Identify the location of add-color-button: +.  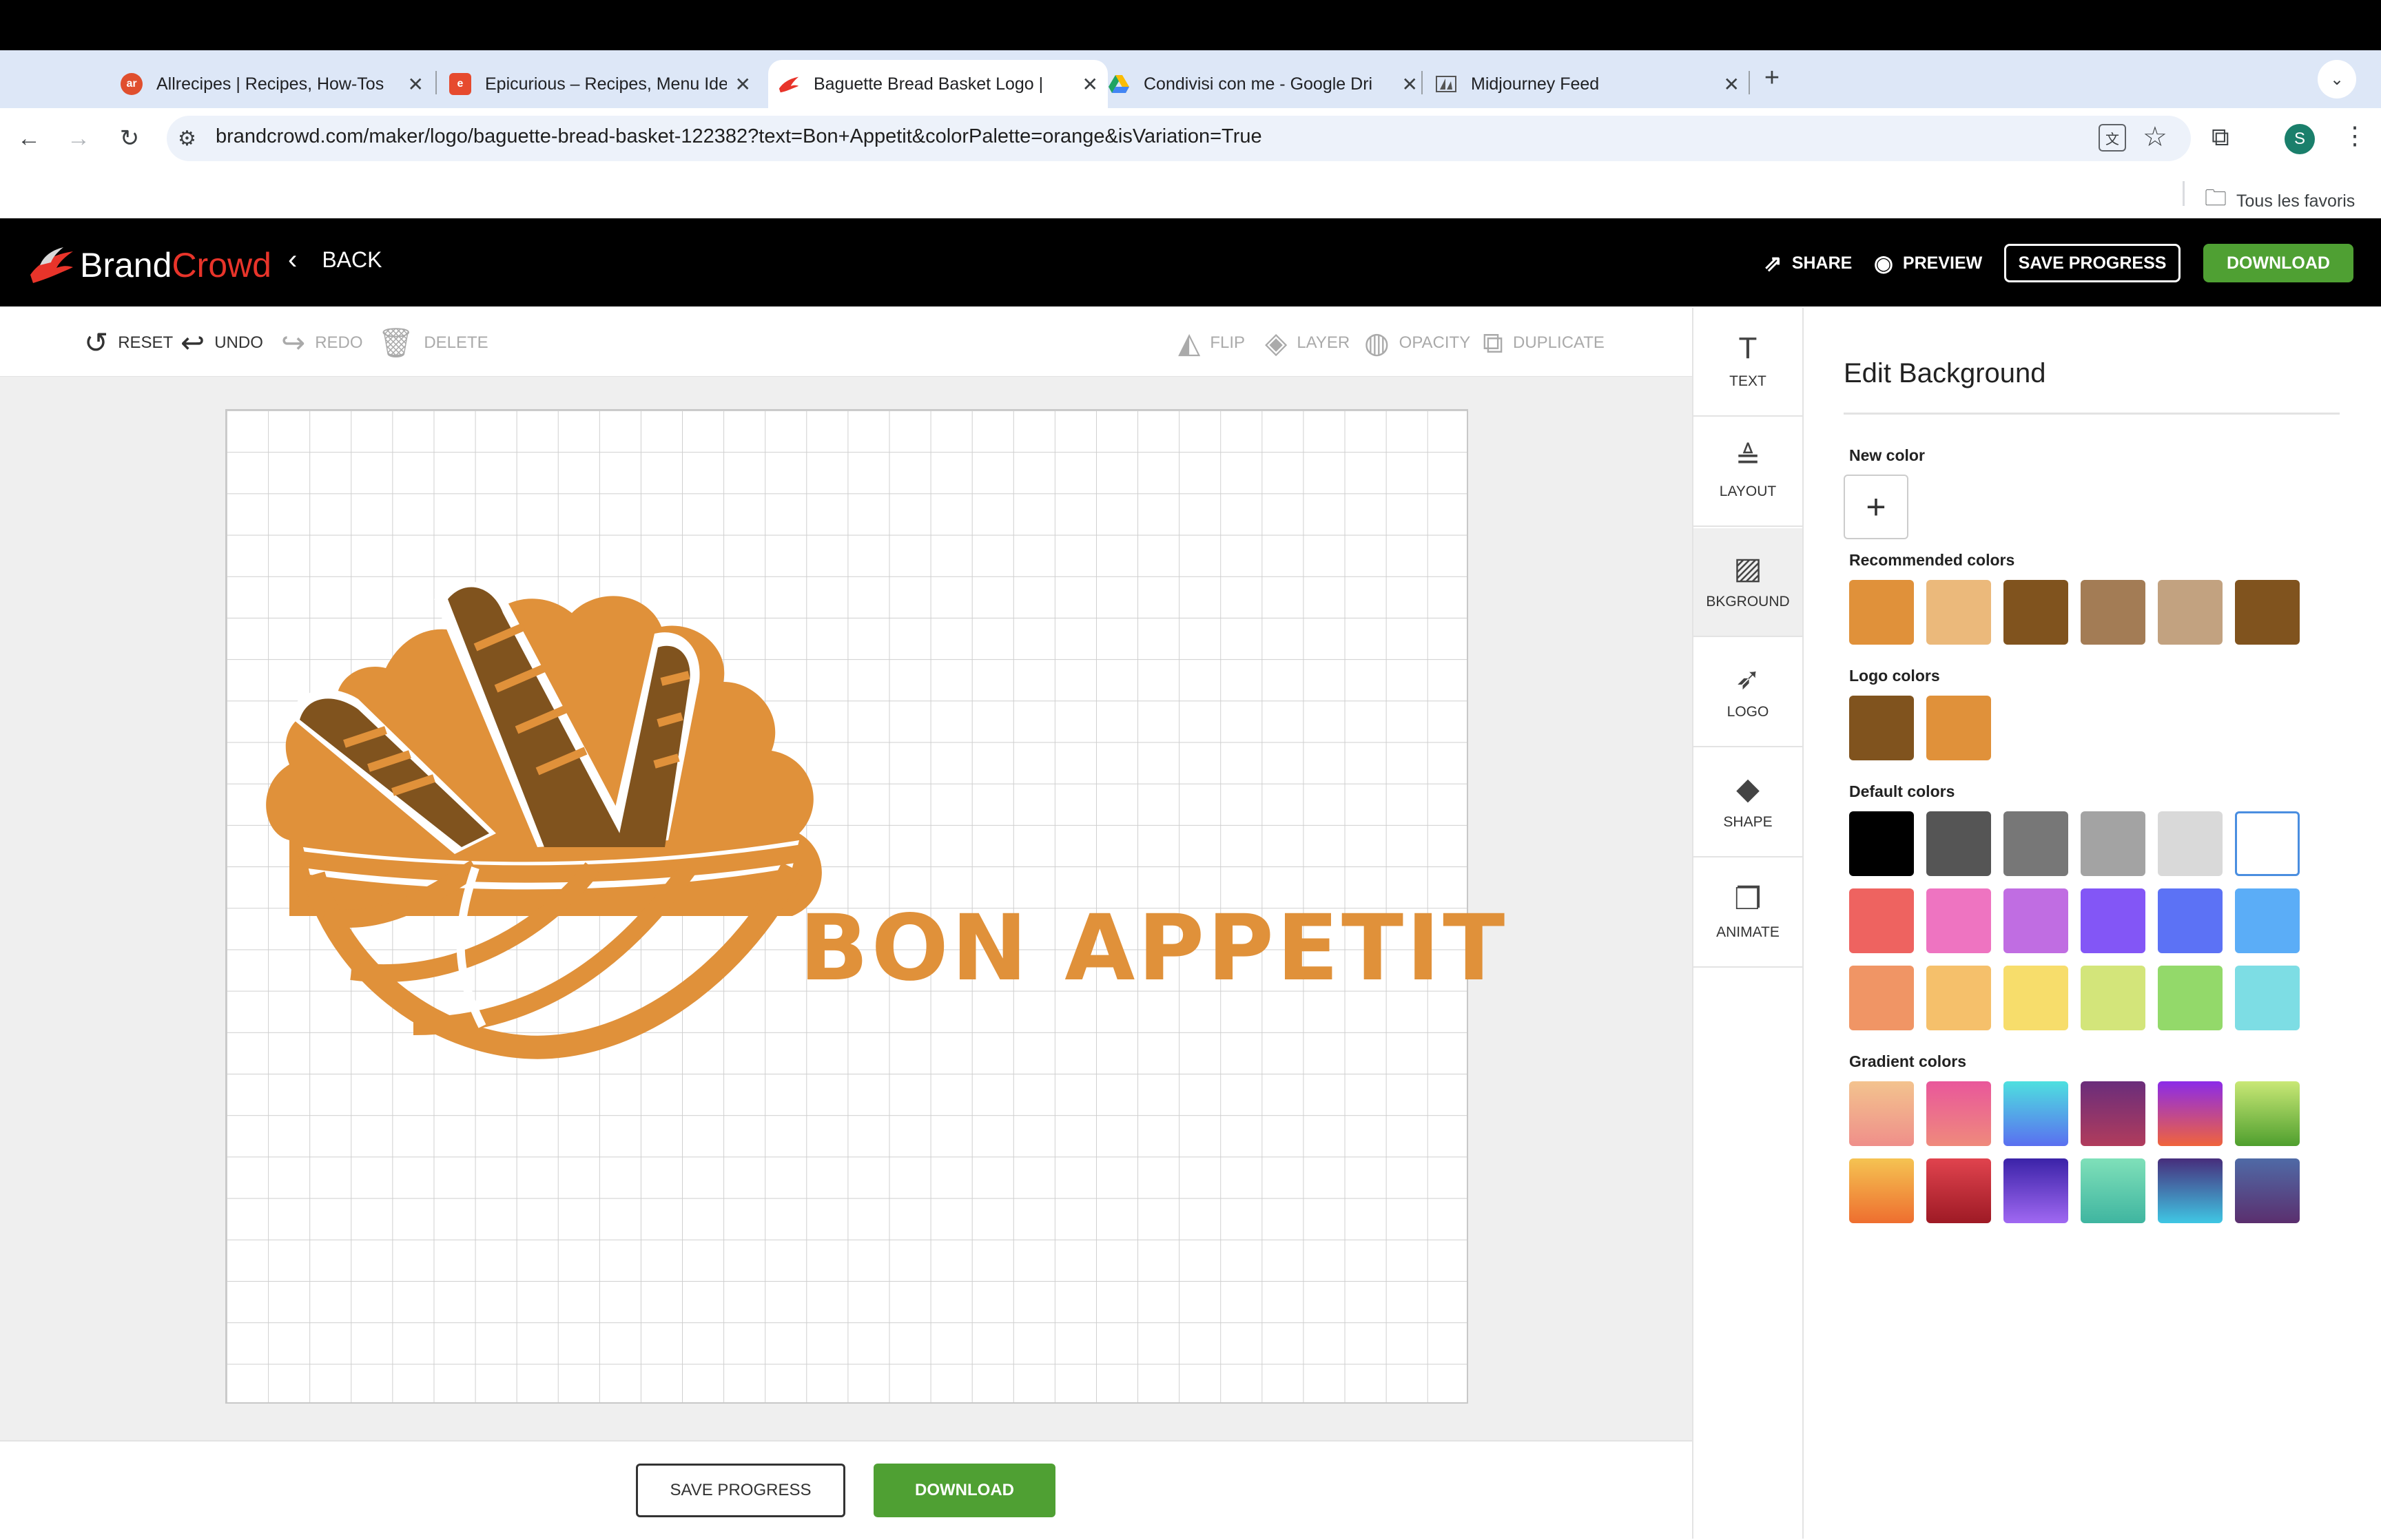
(1876, 507).